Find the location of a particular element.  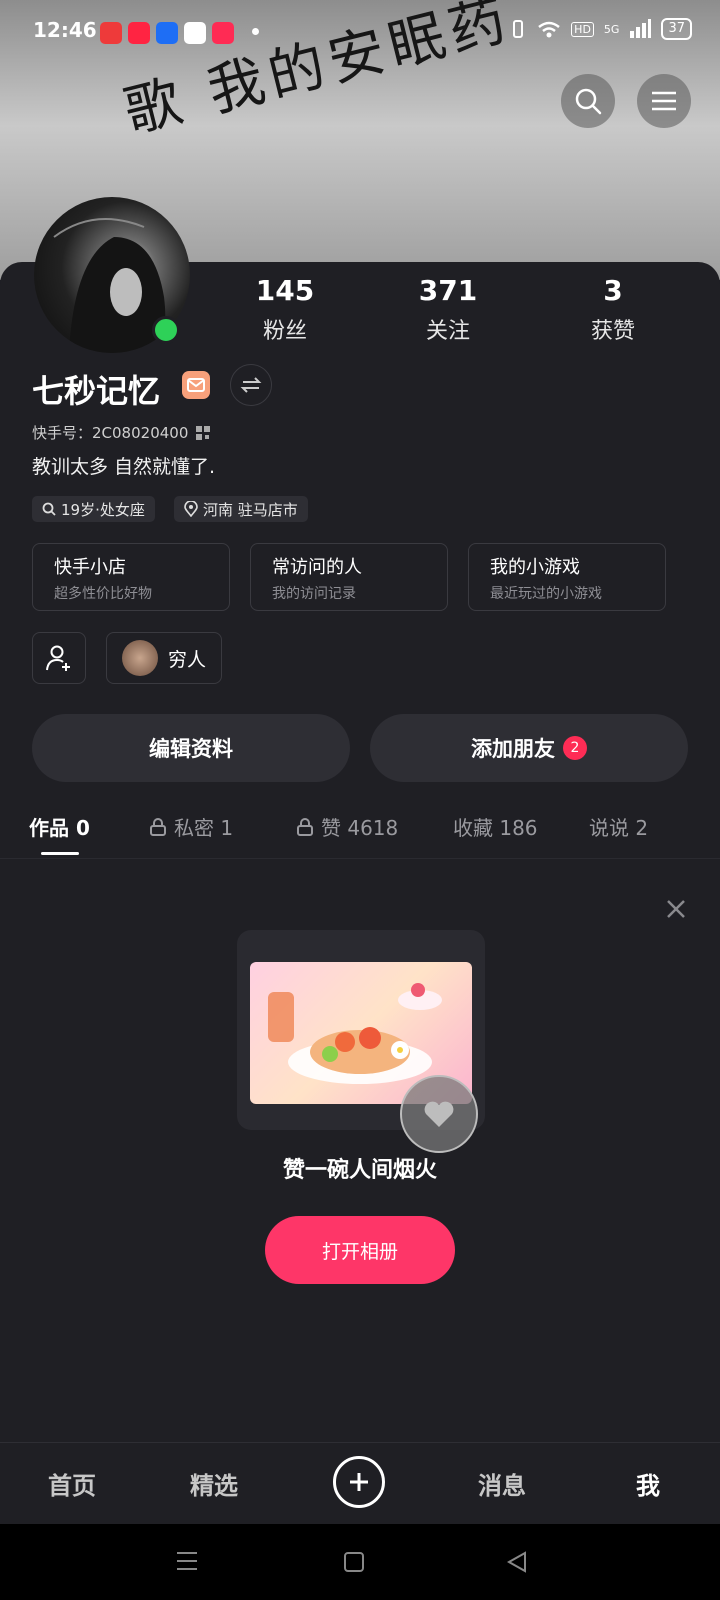

recents-icon is located at coordinates (187, 1561).